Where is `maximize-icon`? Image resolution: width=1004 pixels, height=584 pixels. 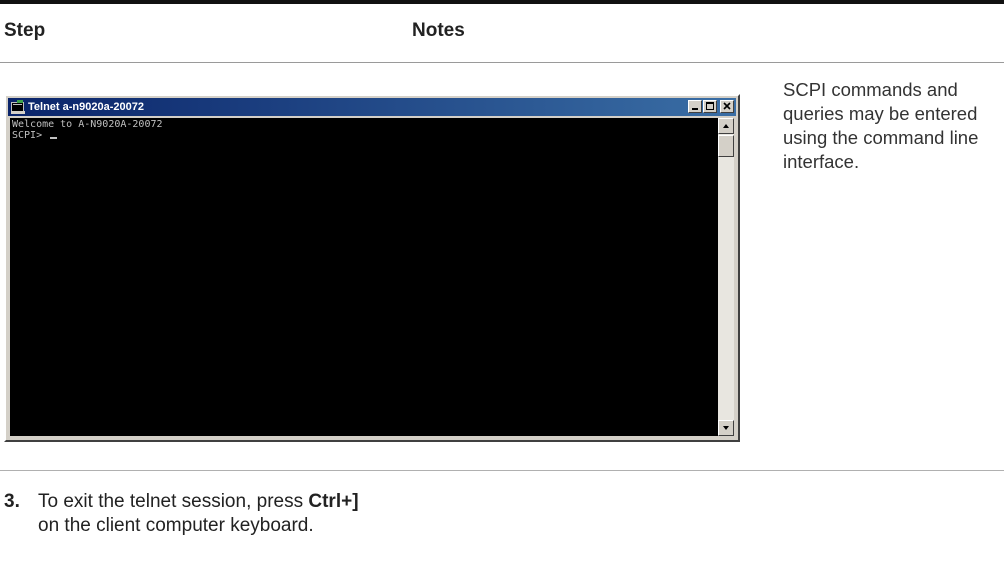 maximize-icon is located at coordinates (710, 106).